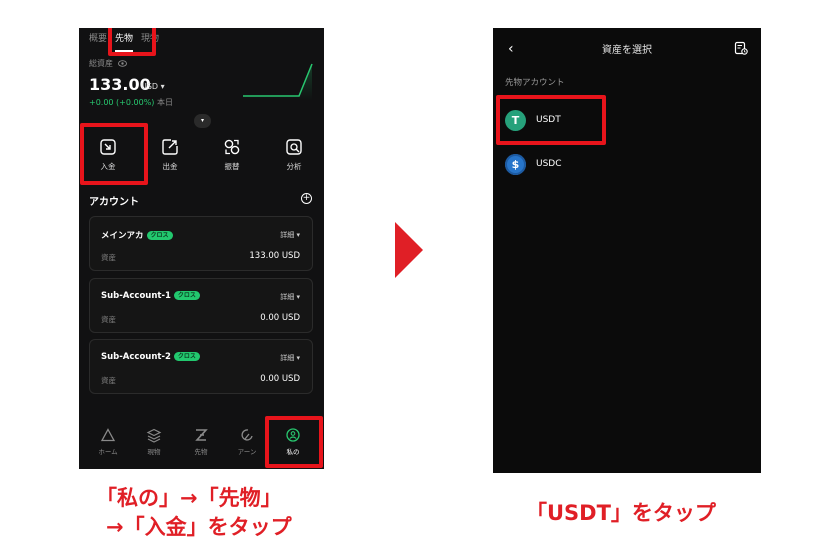 The image size is (840, 560). I want to click on tab-spot: 現物, so click(150, 41).